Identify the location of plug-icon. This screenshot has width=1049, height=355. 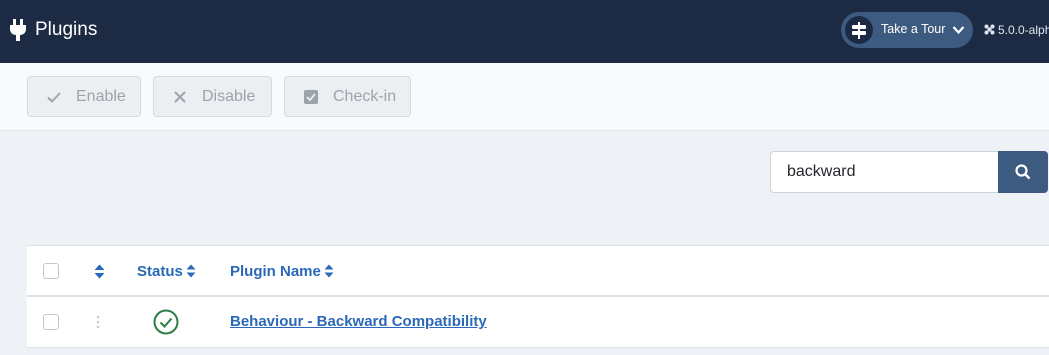
(18, 30).